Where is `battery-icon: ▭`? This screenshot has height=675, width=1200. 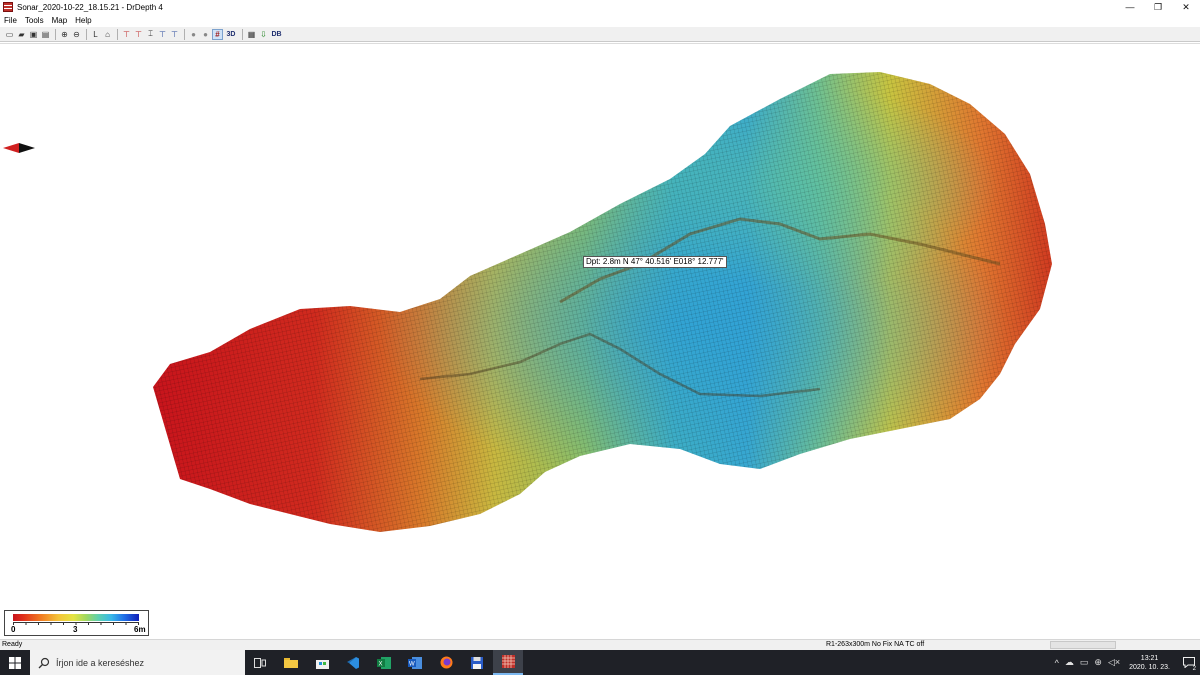 battery-icon: ▭ is located at coordinates (1084, 662).